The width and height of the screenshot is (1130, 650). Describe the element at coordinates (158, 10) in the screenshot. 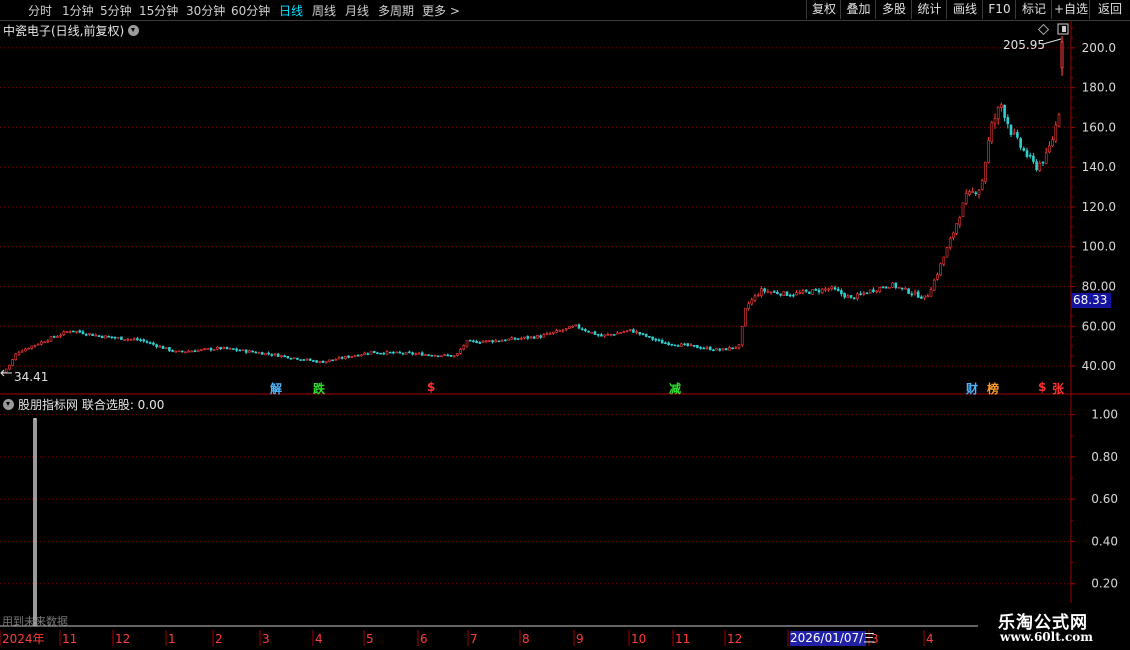

I see `timeframe-3: 15分钟` at that location.